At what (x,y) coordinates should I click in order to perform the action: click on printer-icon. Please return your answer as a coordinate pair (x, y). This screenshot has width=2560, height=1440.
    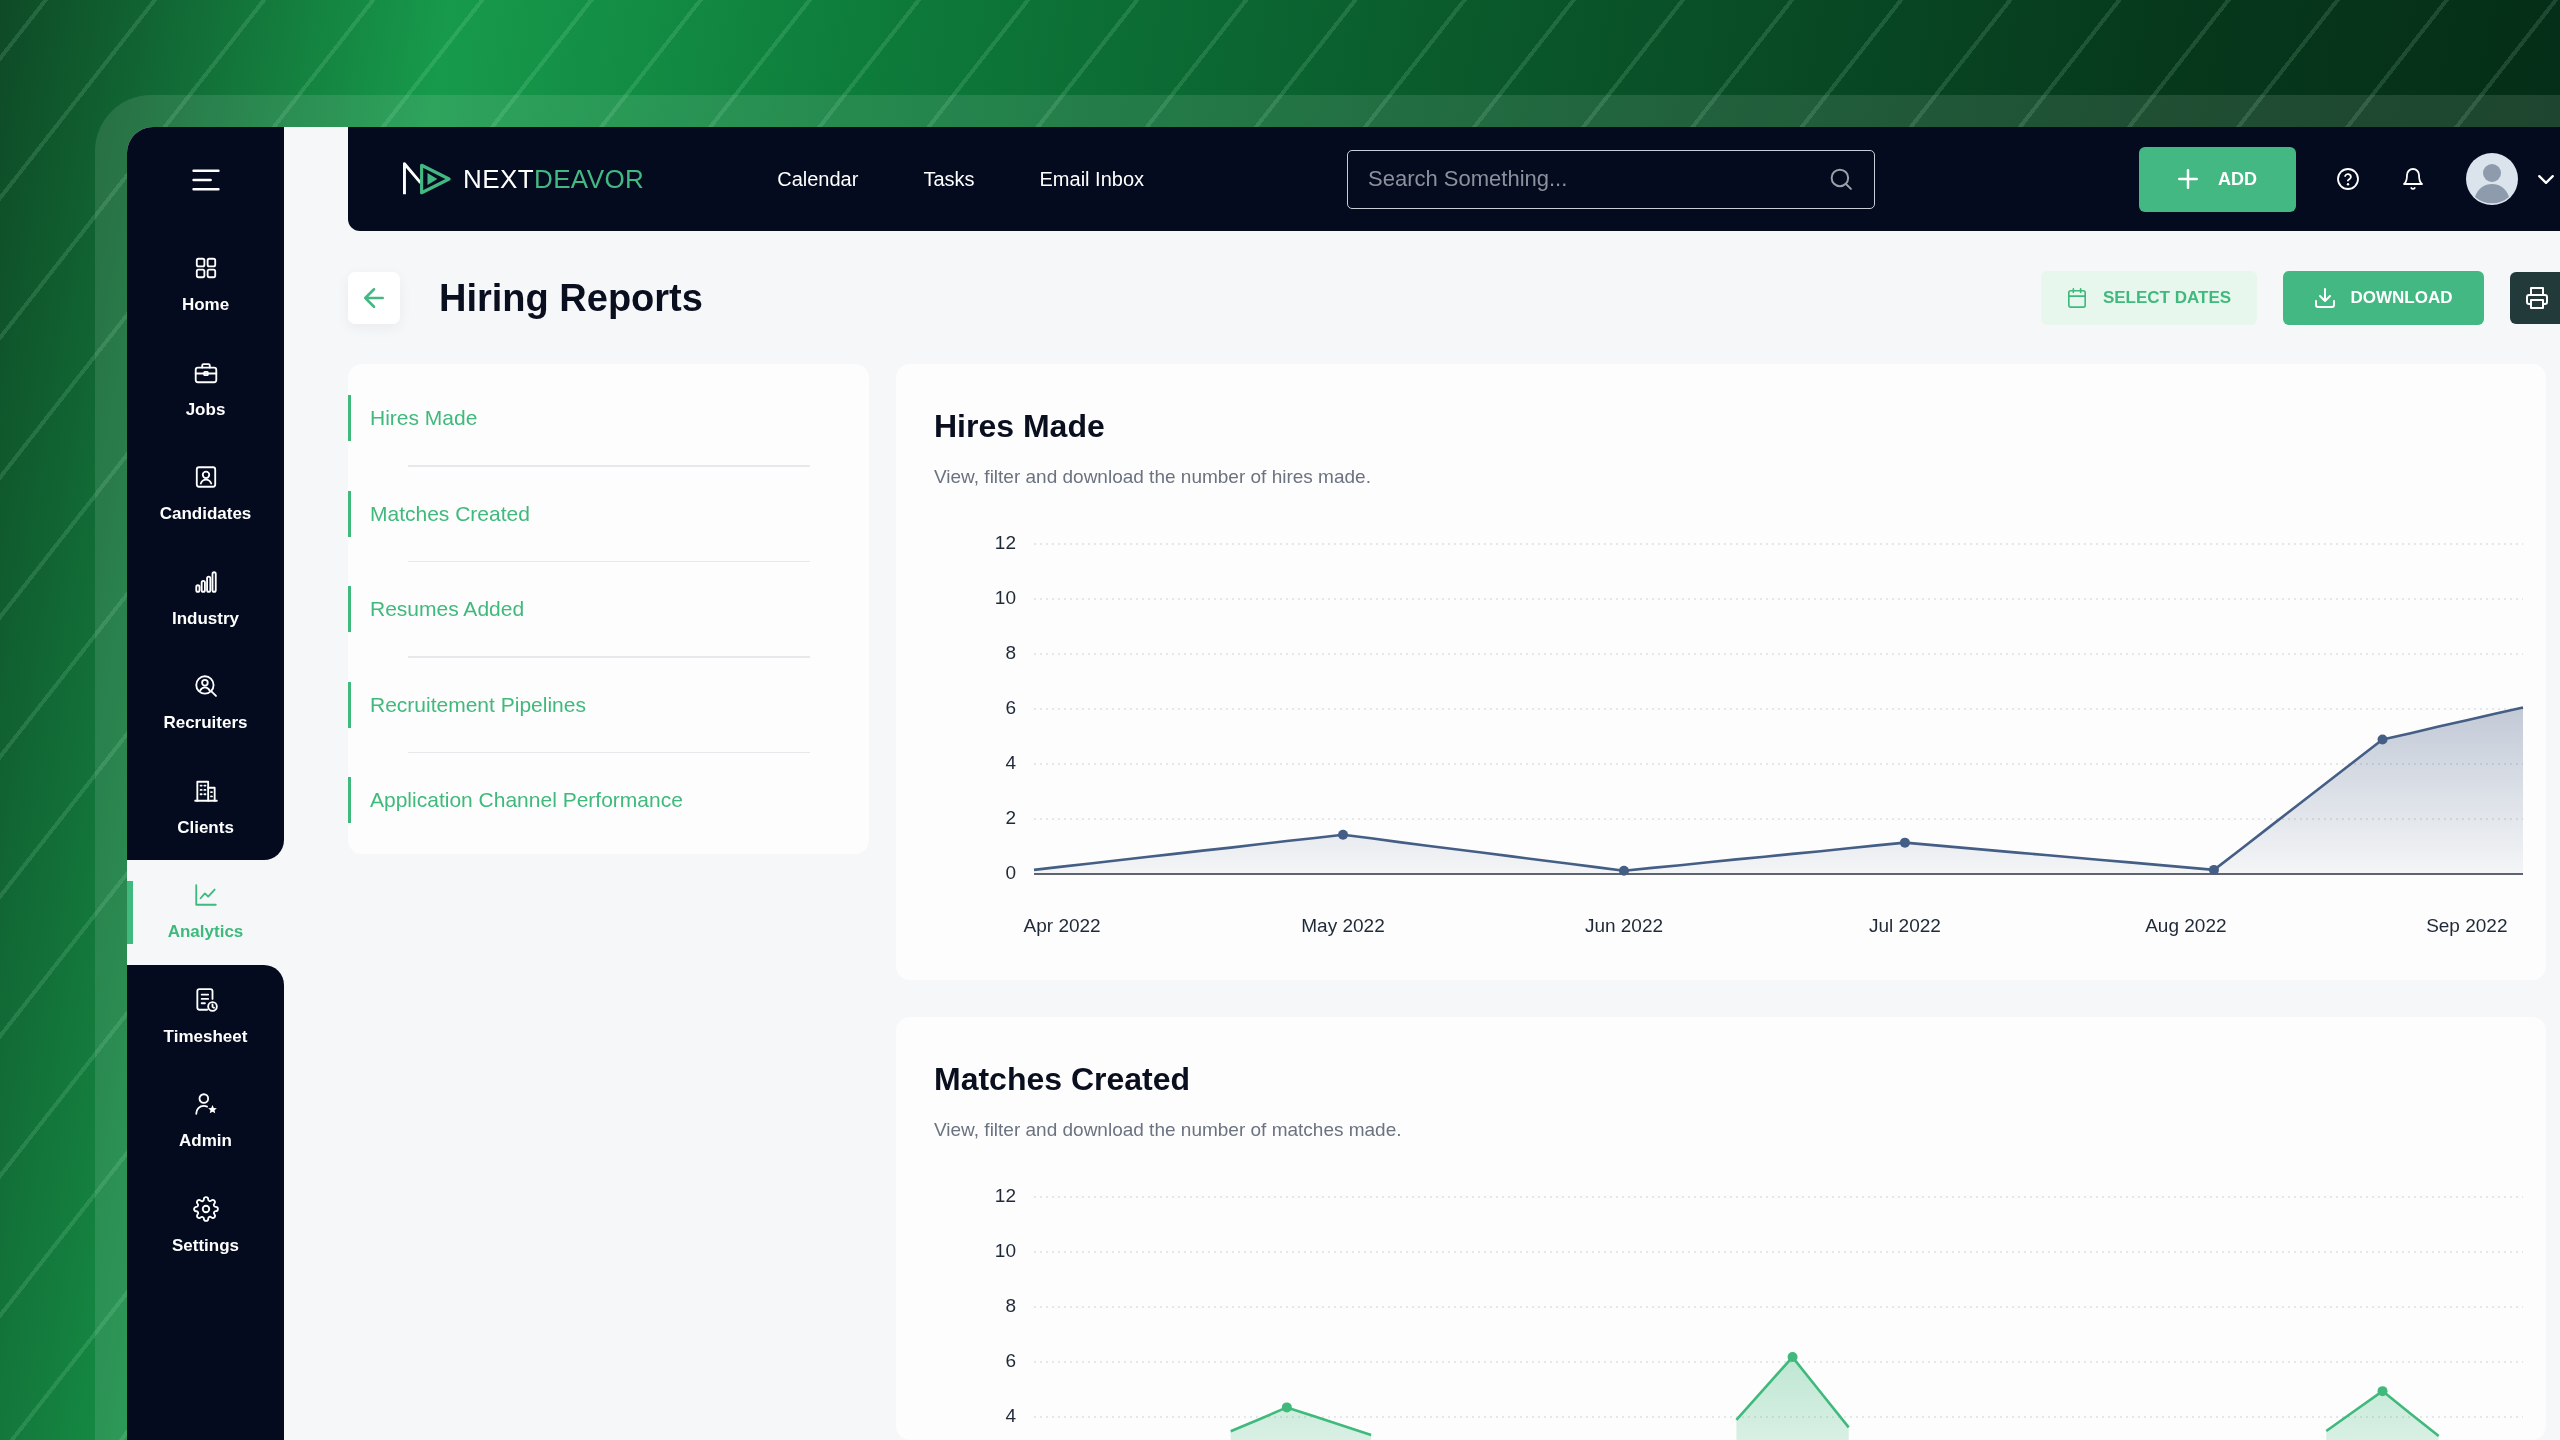
    Looking at the image, I should click on (2537, 298).